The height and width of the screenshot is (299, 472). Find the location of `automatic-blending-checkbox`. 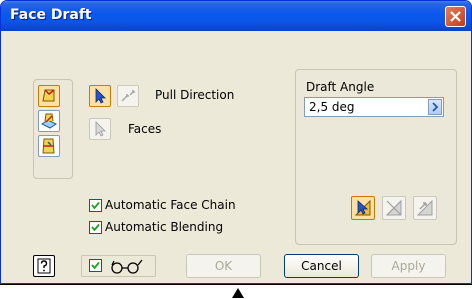

automatic-blending-checkbox is located at coordinates (95, 227).